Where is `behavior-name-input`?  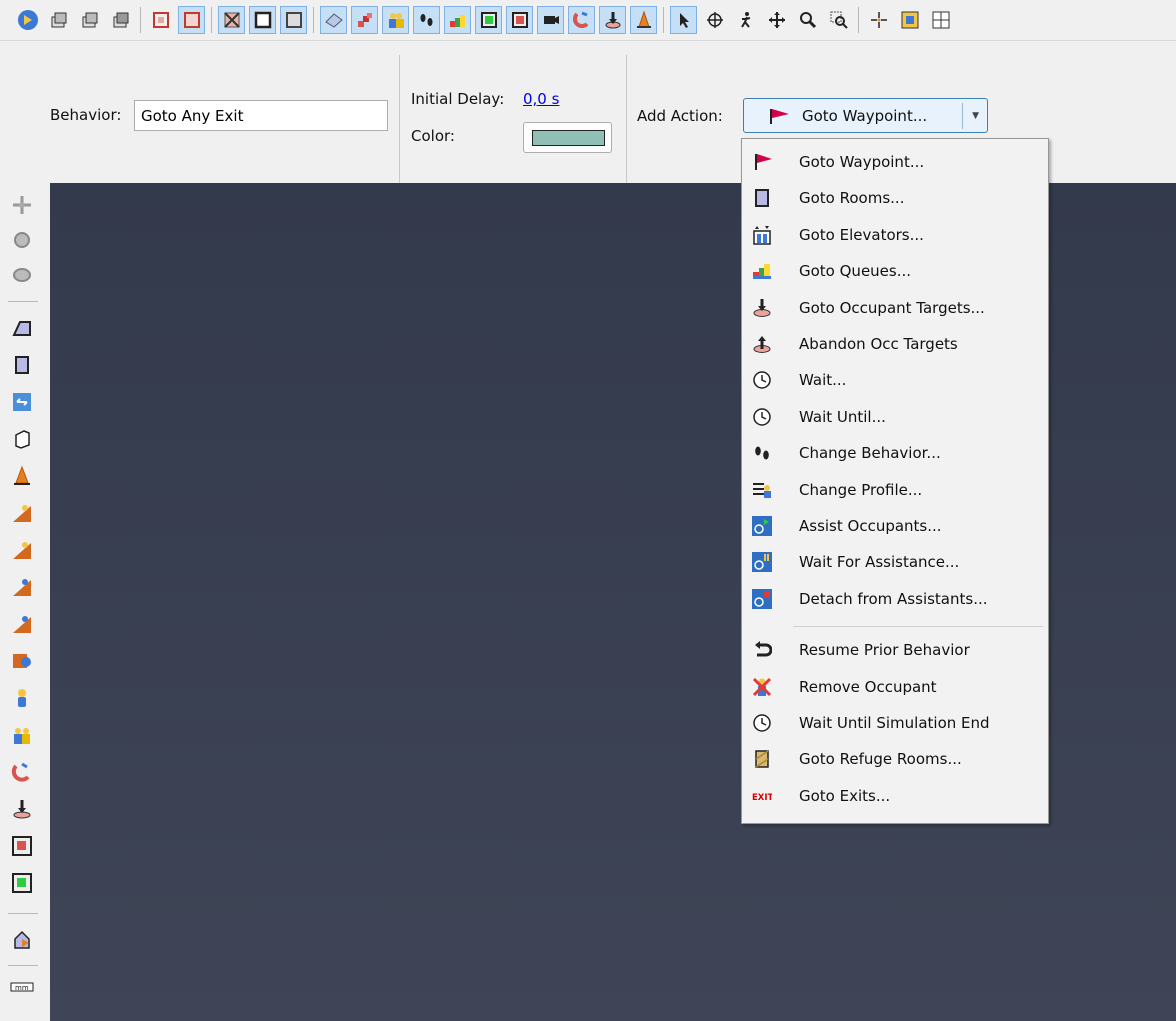
behavior-name-input is located at coordinates (261, 115).